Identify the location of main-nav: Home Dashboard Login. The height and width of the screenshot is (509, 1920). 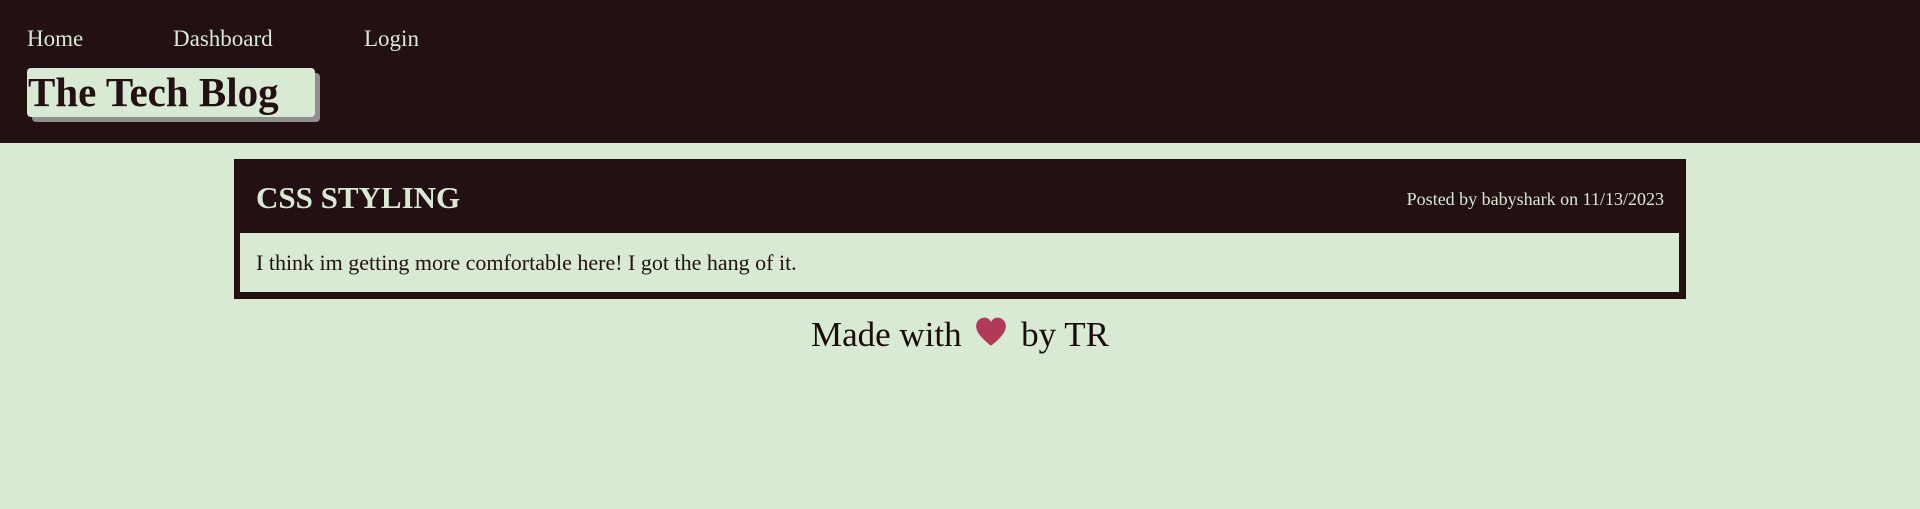
(223, 39).